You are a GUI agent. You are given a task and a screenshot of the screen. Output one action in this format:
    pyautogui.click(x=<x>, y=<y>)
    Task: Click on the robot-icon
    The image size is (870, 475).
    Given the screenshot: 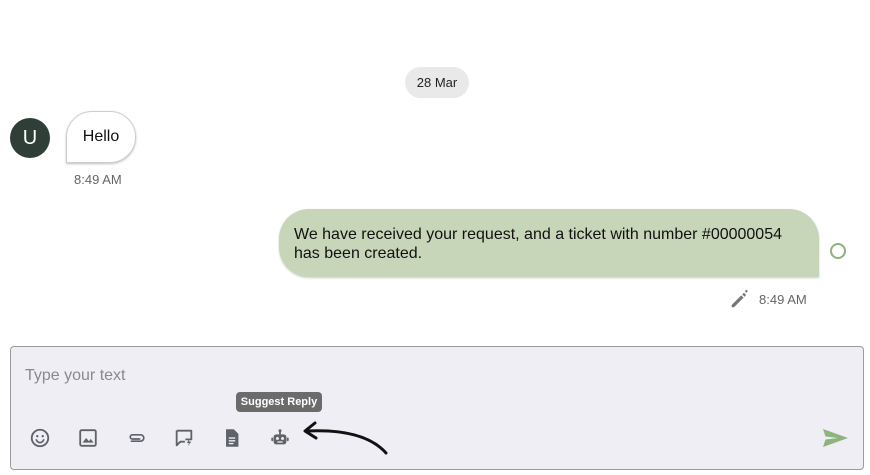 What is the action you would take?
    pyautogui.click(x=280, y=438)
    